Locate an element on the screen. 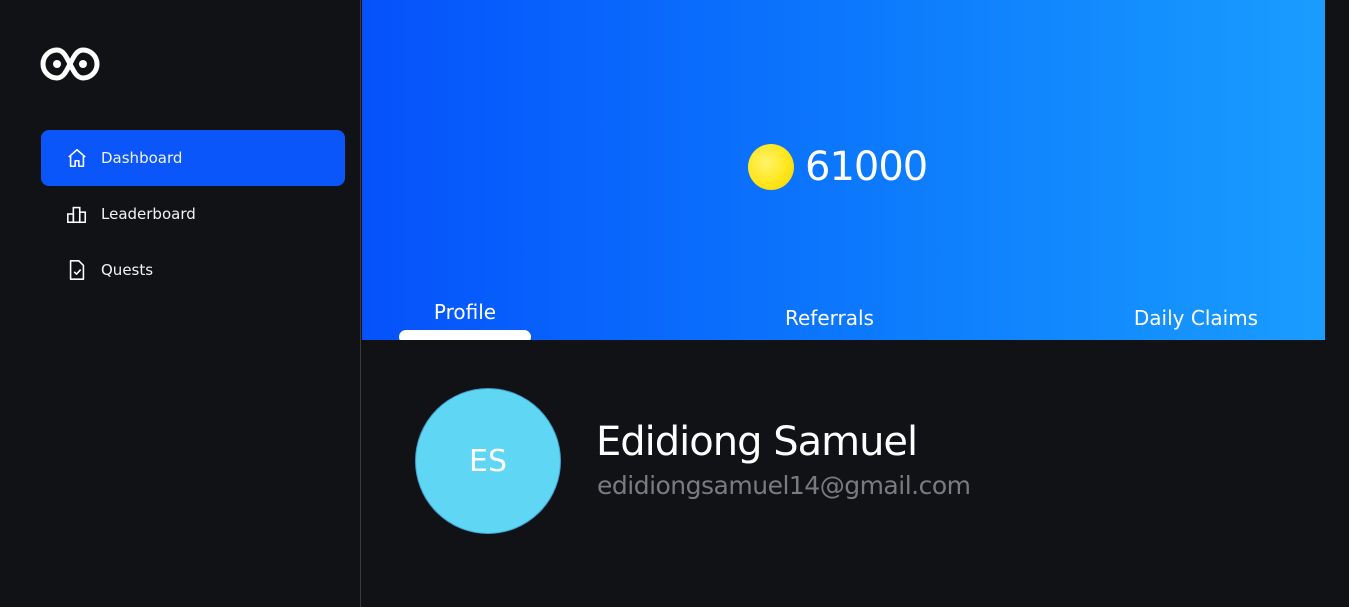 The height and width of the screenshot is (607, 1349). profile-email: edidiongsamuel14@gmail.com is located at coordinates (784, 485).